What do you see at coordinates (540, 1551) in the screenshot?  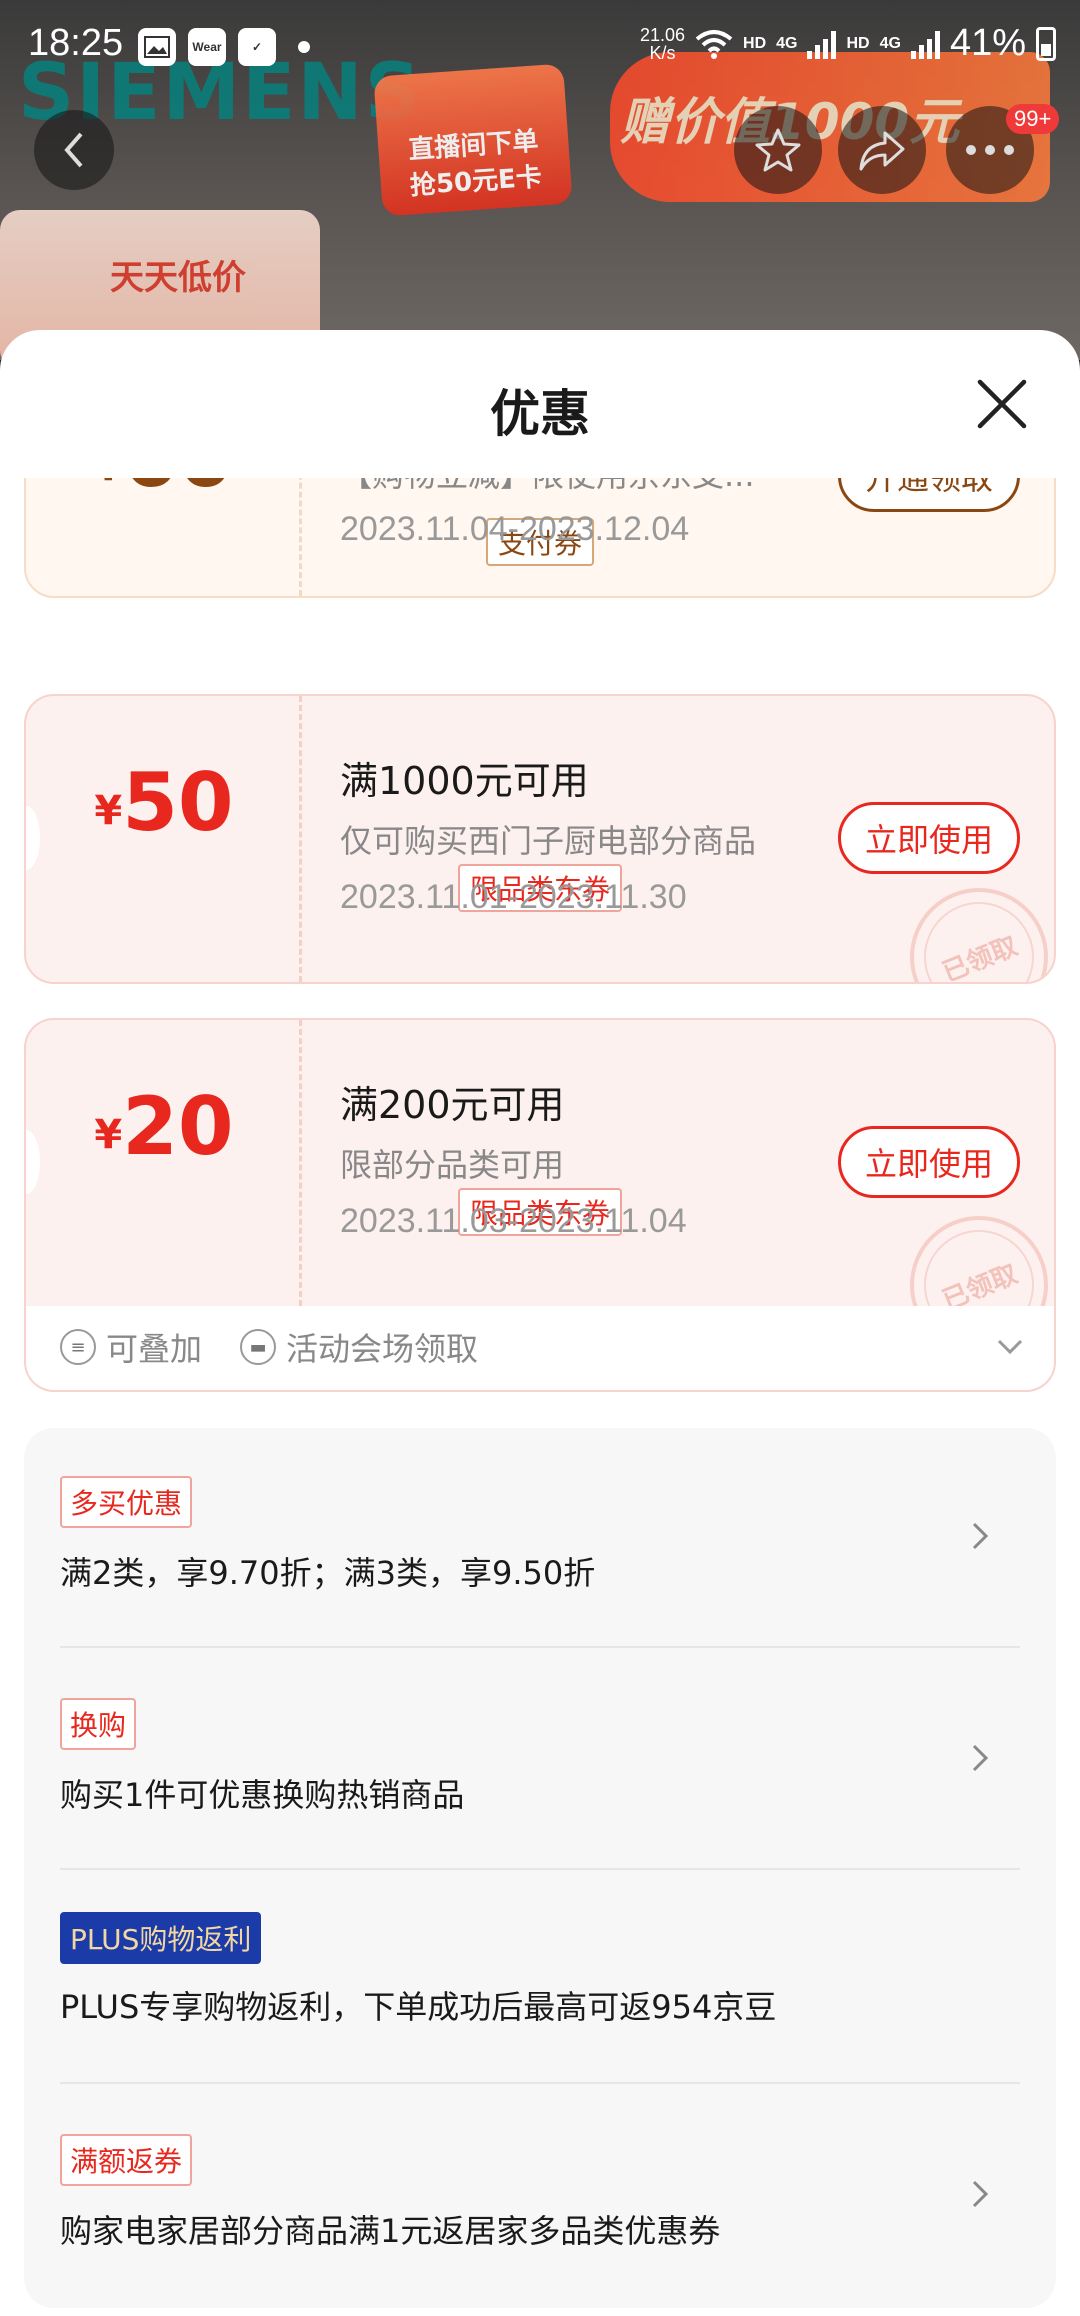 I see `promotion-item: 多买优惠 满2类，享9.70折；满3类，享9.50折` at bounding box center [540, 1551].